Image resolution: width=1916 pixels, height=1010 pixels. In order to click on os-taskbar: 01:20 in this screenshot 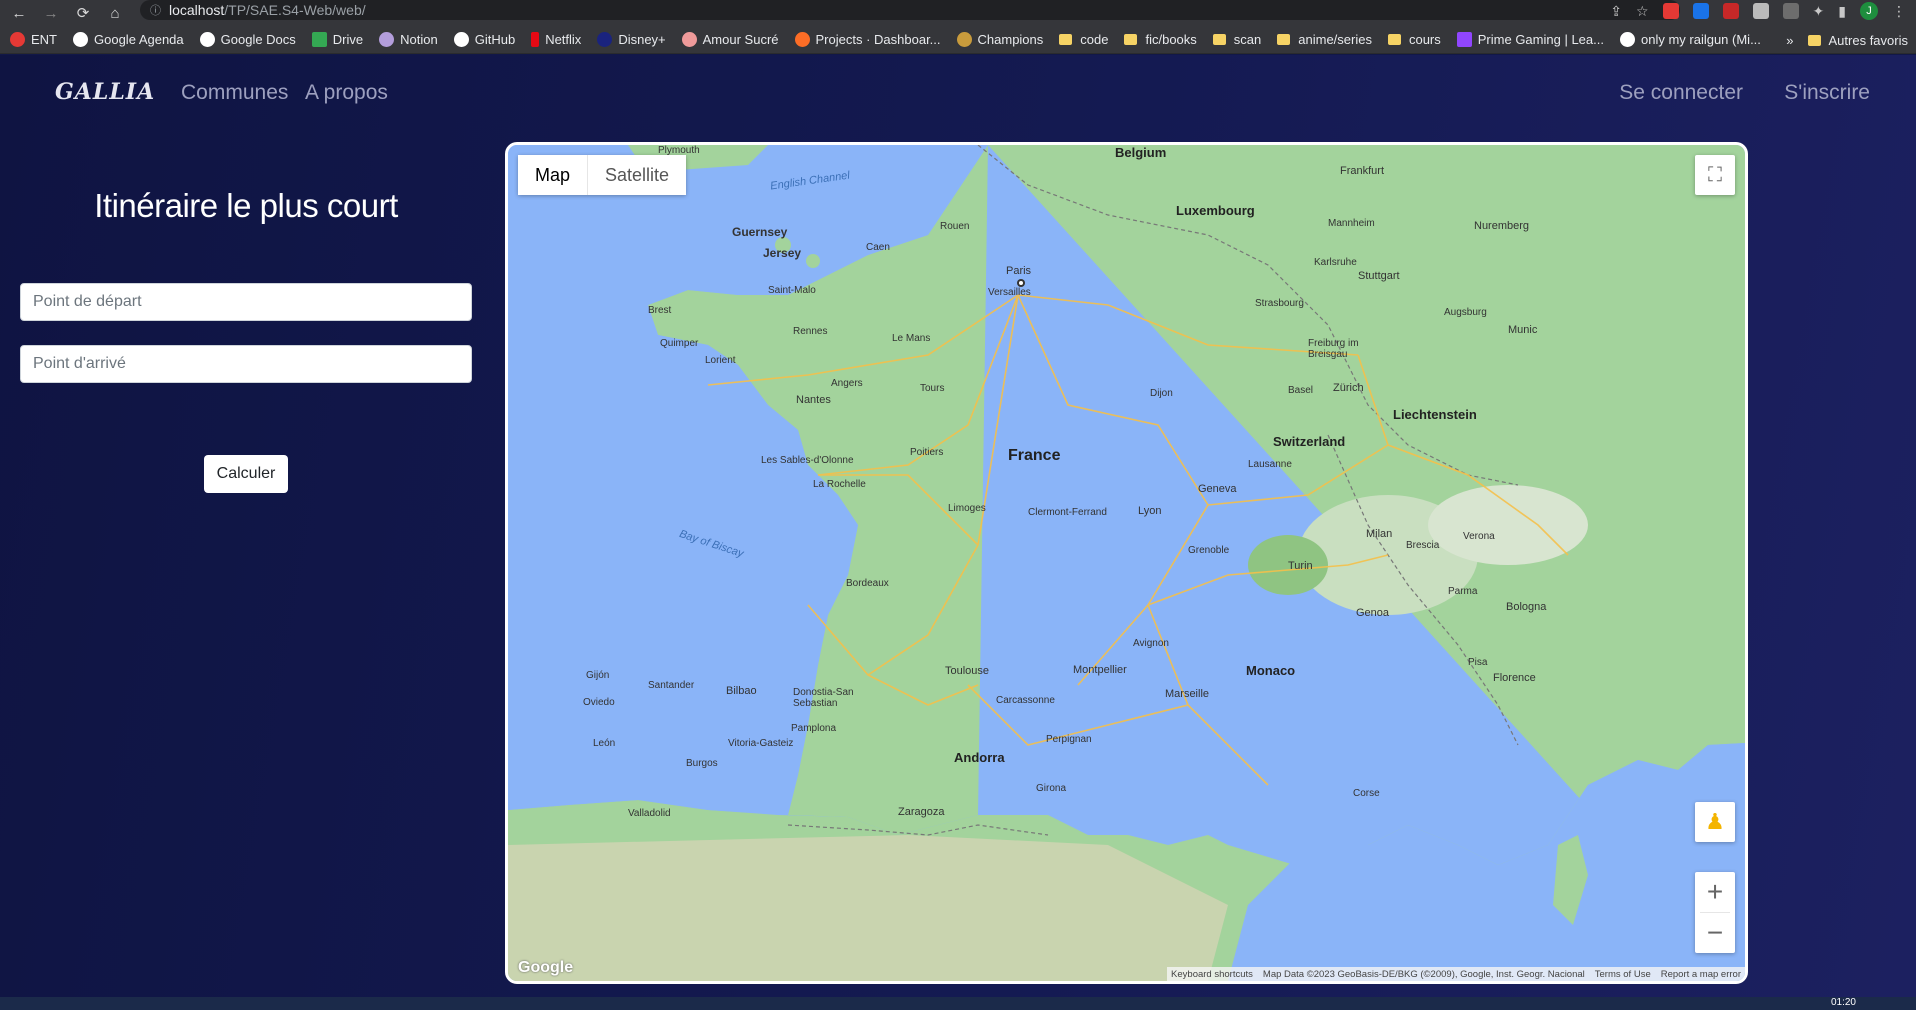, I will do `click(958, 1003)`.